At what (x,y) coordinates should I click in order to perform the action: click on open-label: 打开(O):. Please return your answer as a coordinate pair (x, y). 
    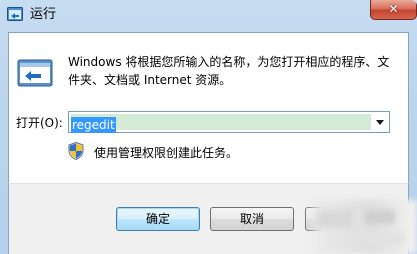
    Looking at the image, I should click on (39, 123).